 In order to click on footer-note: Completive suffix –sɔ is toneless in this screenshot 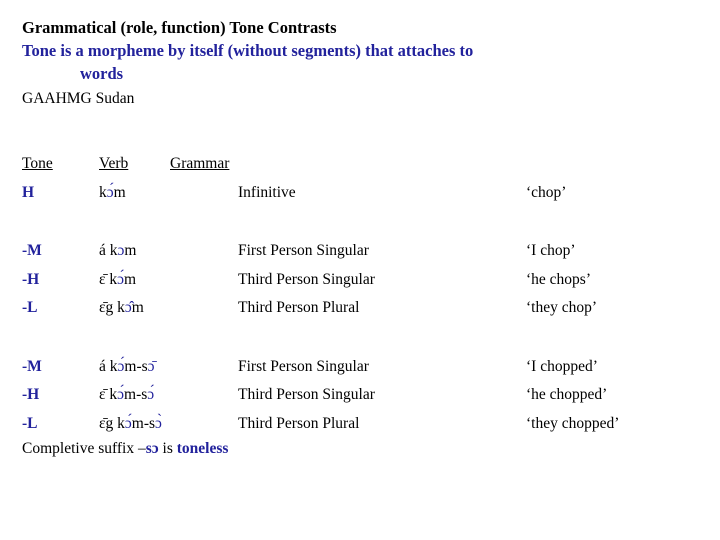, I will do `click(125, 449)`.